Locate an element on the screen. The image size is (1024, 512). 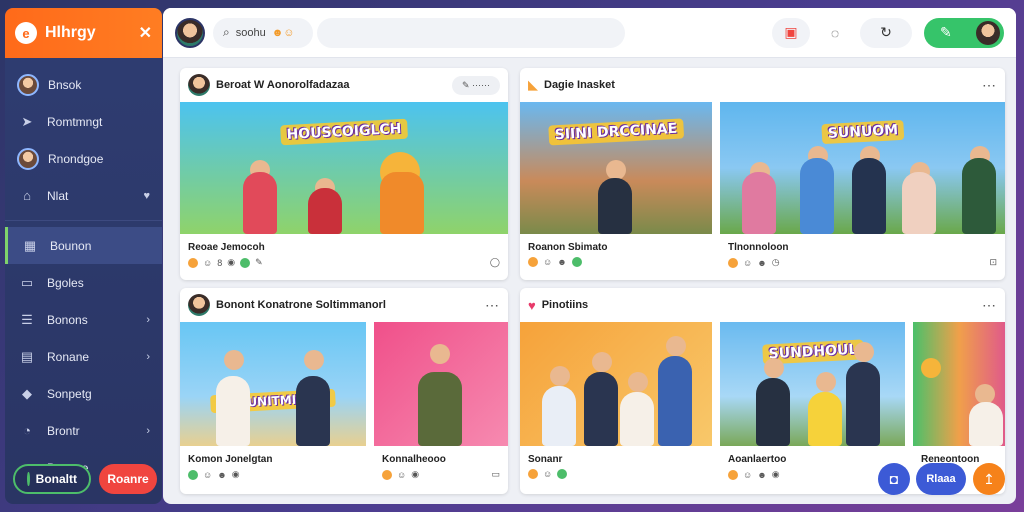
monitor-icon: ▭ is located at coordinates (27, 282).